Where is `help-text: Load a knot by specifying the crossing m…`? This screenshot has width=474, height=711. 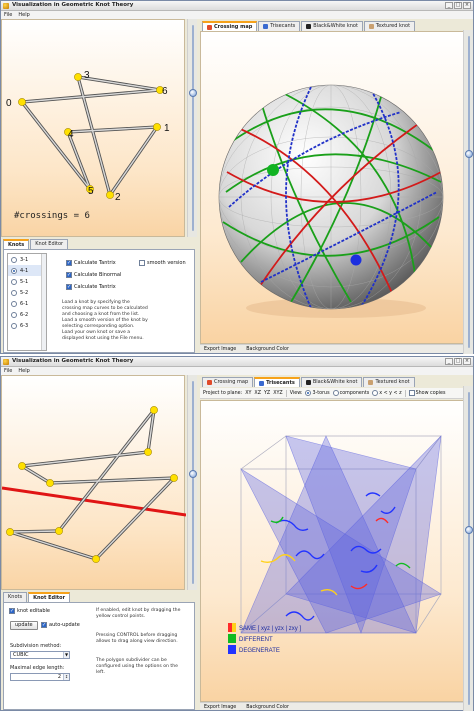
help-text: Load a knot by specifying the crossing m… is located at coordinates (105, 314).